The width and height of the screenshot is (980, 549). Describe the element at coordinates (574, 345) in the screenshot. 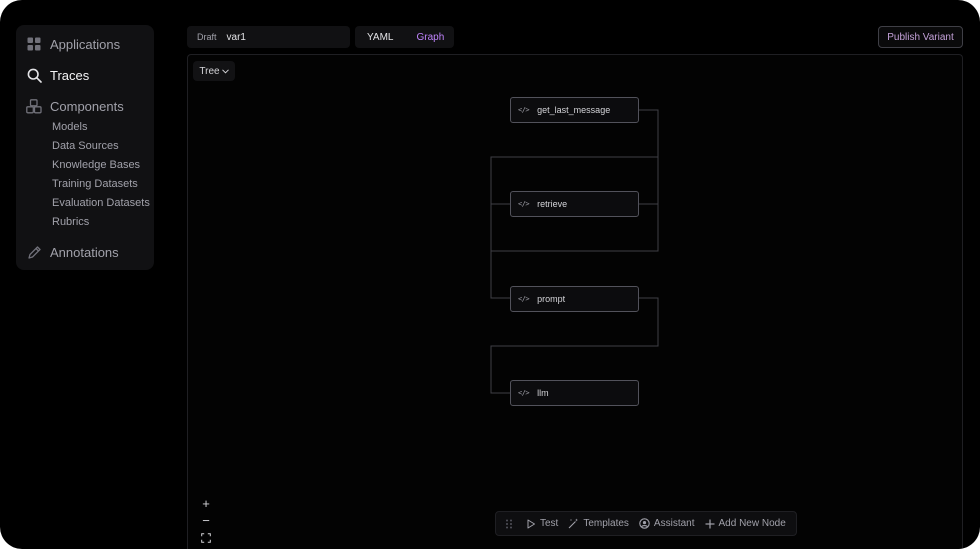

I see `edge-prompt-llm` at that location.